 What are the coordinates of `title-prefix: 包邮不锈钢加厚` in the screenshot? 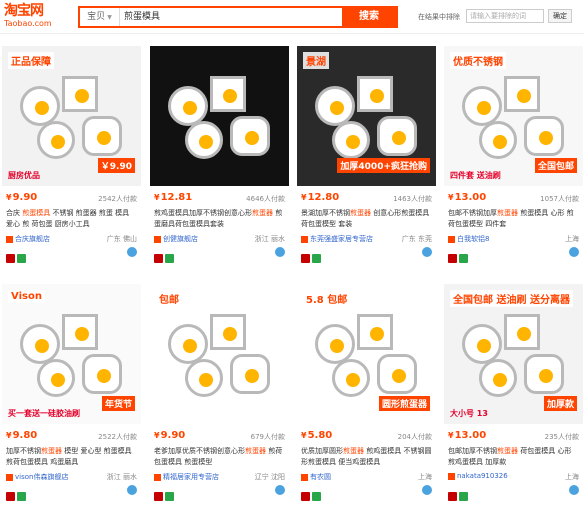 It's located at (472, 213).